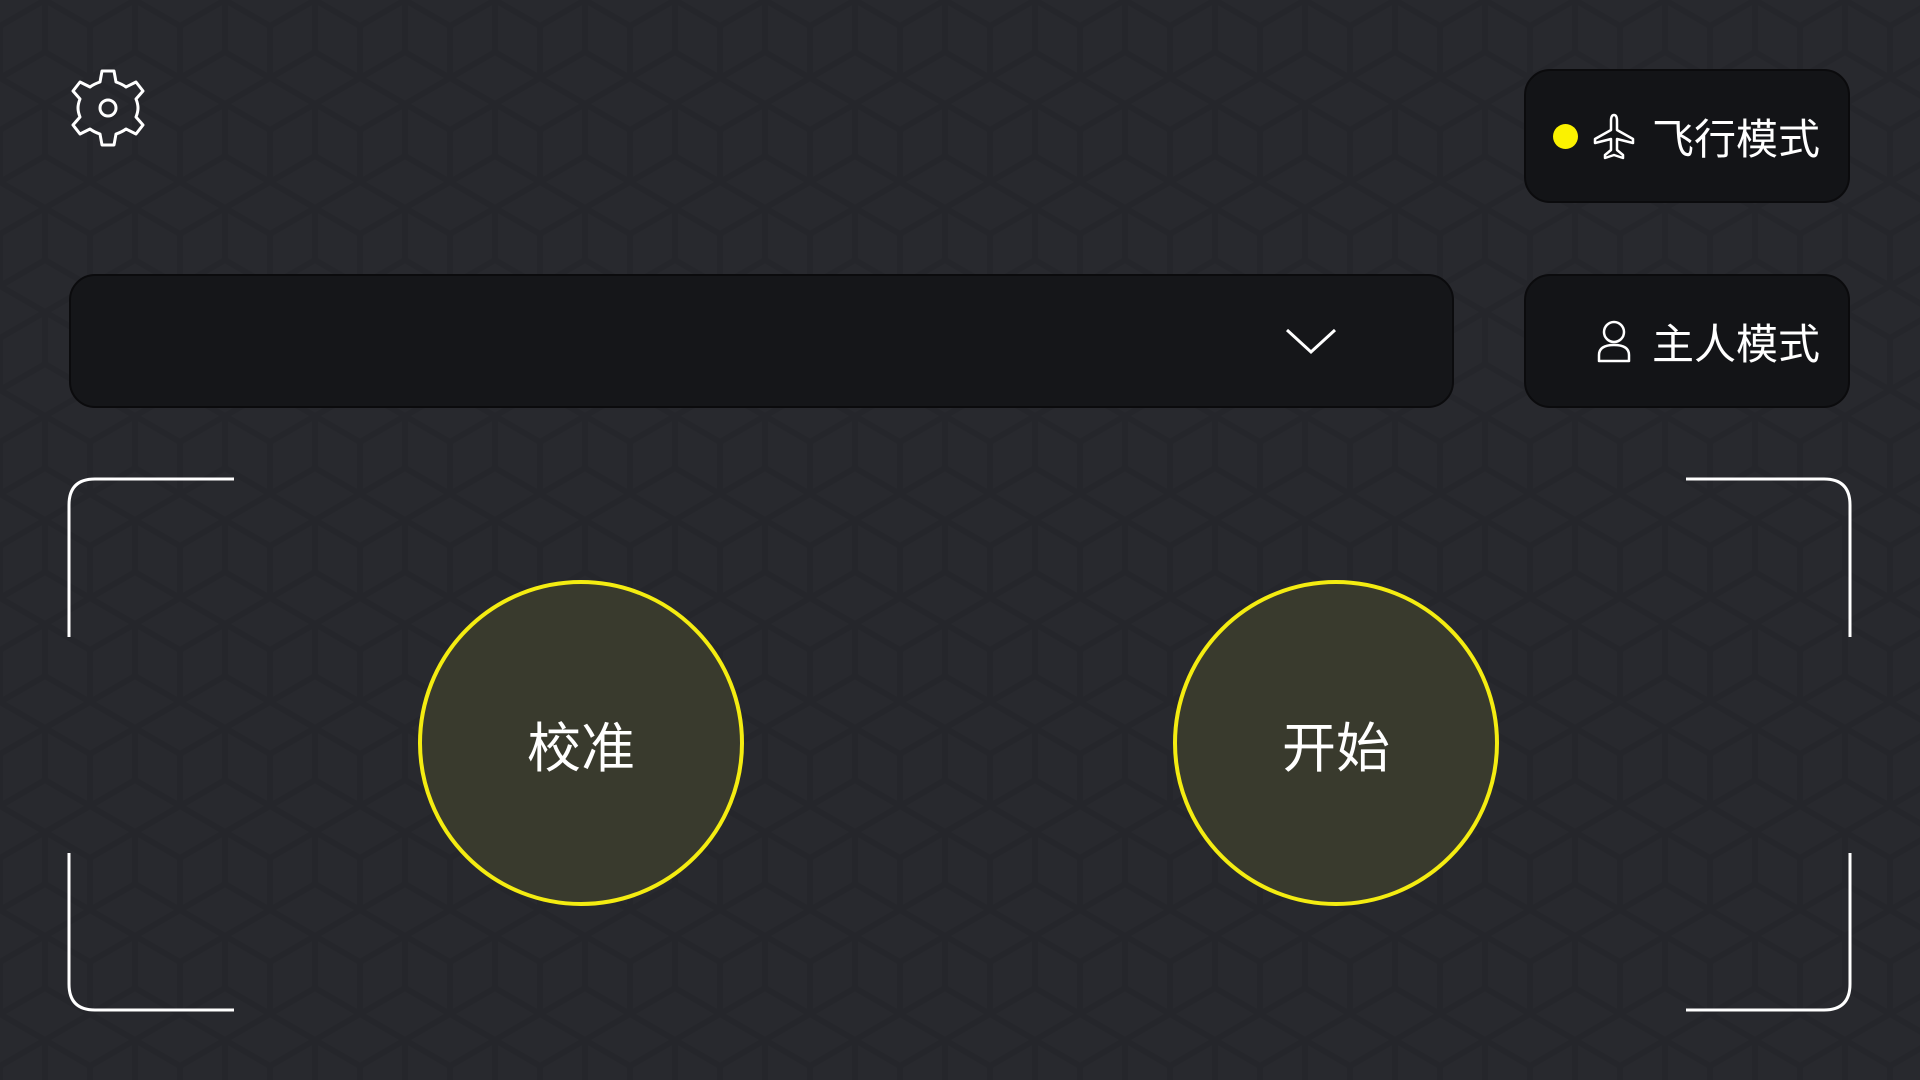 The width and height of the screenshot is (1920, 1080). What do you see at coordinates (1735, 139) in the screenshot?
I see `flight-mode-label: 飞行模式` at bounding box center [1735, 139].